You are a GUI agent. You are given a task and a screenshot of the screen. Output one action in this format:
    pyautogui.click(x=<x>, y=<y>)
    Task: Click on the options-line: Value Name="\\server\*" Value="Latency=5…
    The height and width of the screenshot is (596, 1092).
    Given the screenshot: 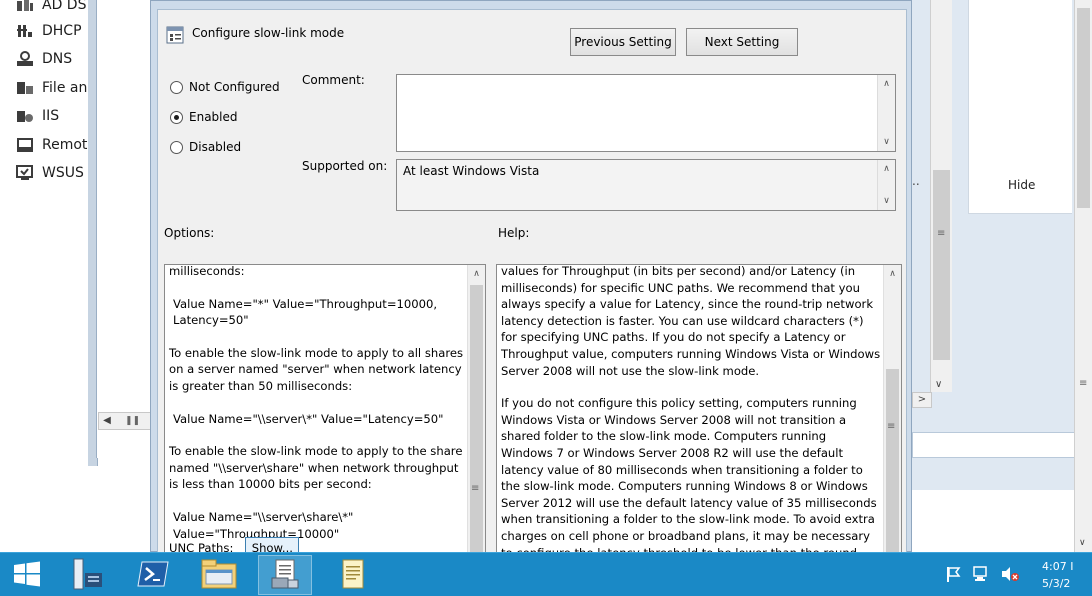 What is the action you would take?
    pyautogui.click(x=308, y=418)
    